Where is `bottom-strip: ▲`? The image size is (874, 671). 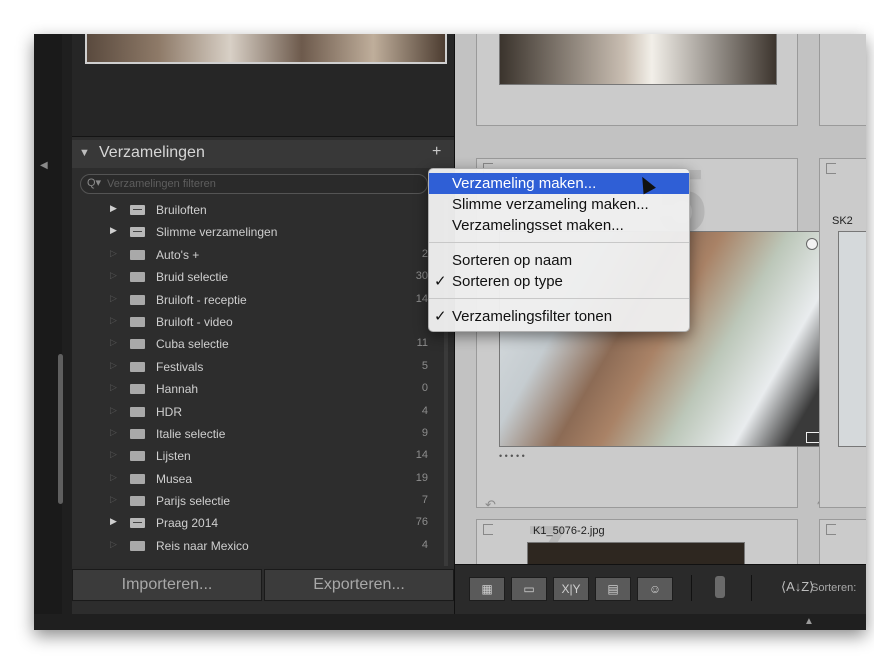 bottom-strip: ▲ is located at coordinates (450, 622).